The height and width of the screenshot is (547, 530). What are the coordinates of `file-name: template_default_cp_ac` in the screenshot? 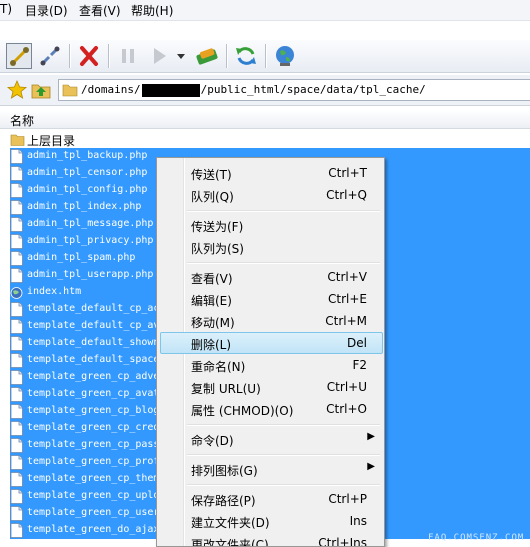 It's located at (93, 308).